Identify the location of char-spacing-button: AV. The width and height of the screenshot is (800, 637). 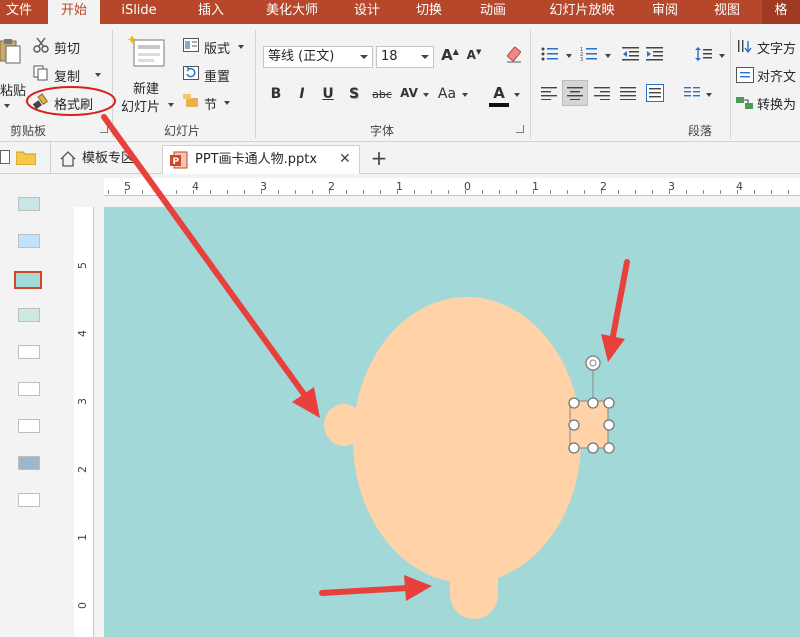
(409, 93).